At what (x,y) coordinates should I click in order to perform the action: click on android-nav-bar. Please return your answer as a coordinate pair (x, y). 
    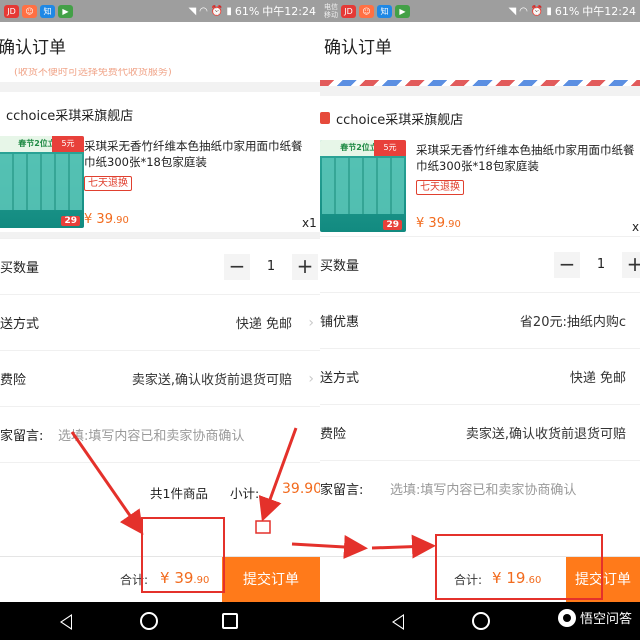
    Looking at the image, I should click on (320, 621).